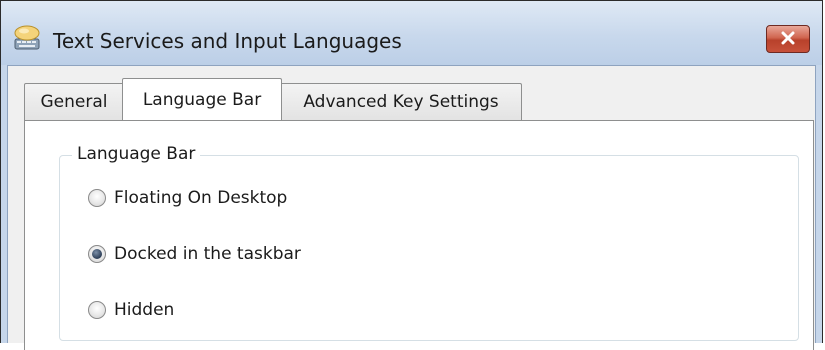  I want to click on radio-label: Docked in the taskbar, so click(207, 254).